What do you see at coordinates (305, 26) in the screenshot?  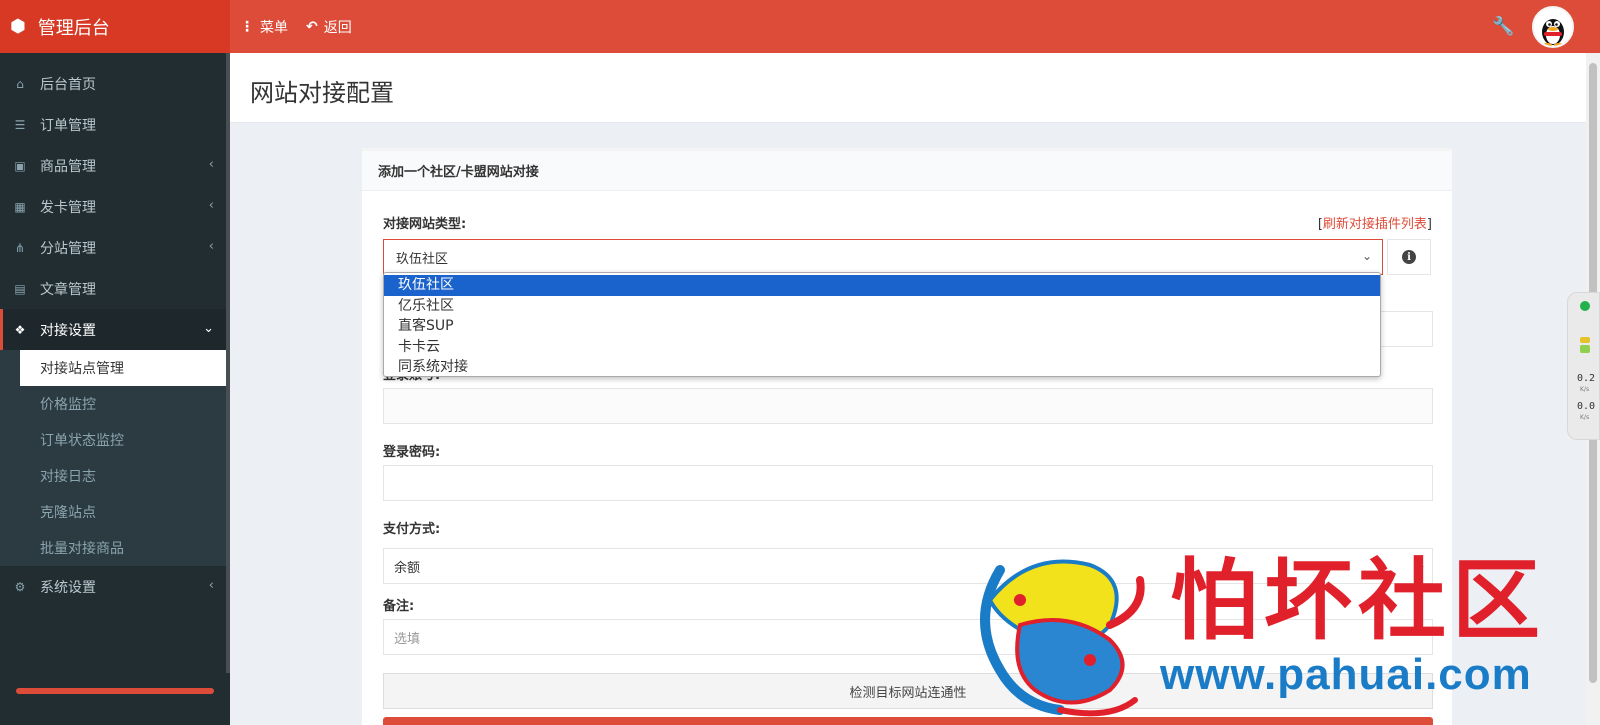 I see `top-nav: ⋮ 菜单 ↶ 返回` at bounding box center [305, 26].